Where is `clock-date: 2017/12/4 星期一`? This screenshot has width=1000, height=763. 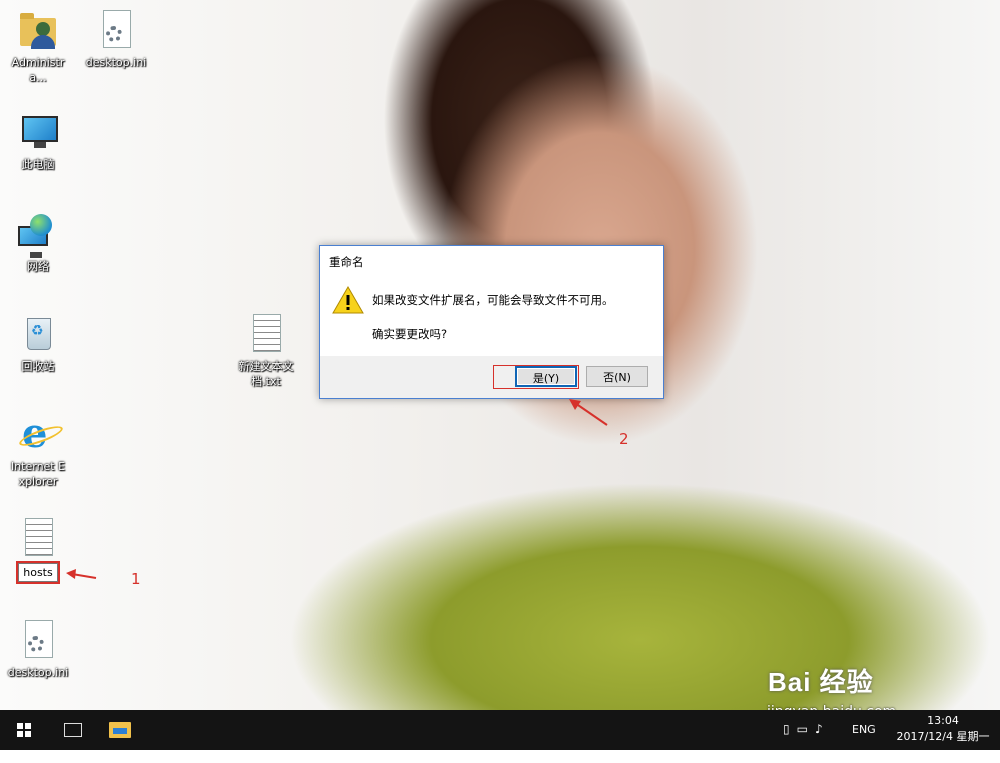 clock-date: 2017/12/4 星期一 is located at coordinates (943, 736).